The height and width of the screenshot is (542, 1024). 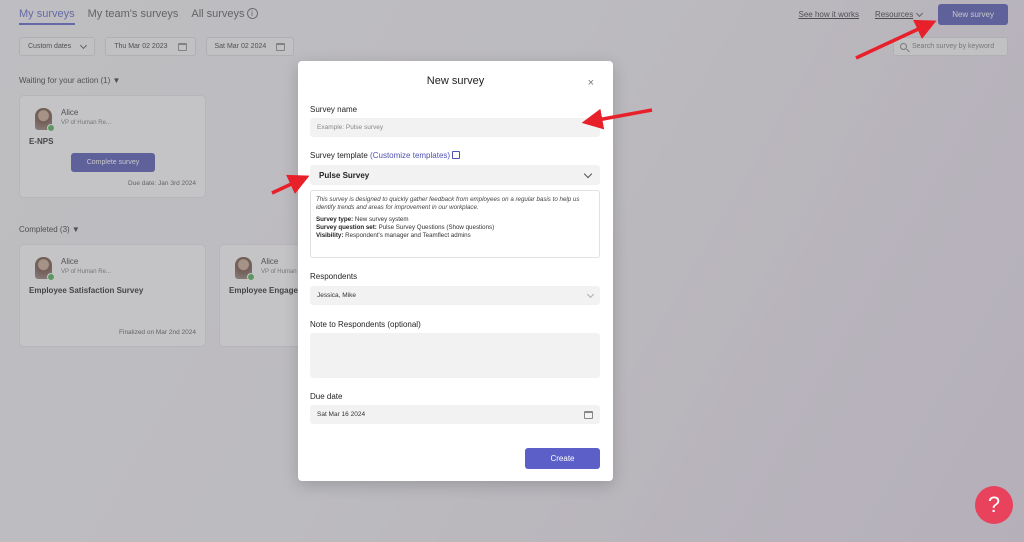 I want to click on note-textarea, so click(x=455, y=355).